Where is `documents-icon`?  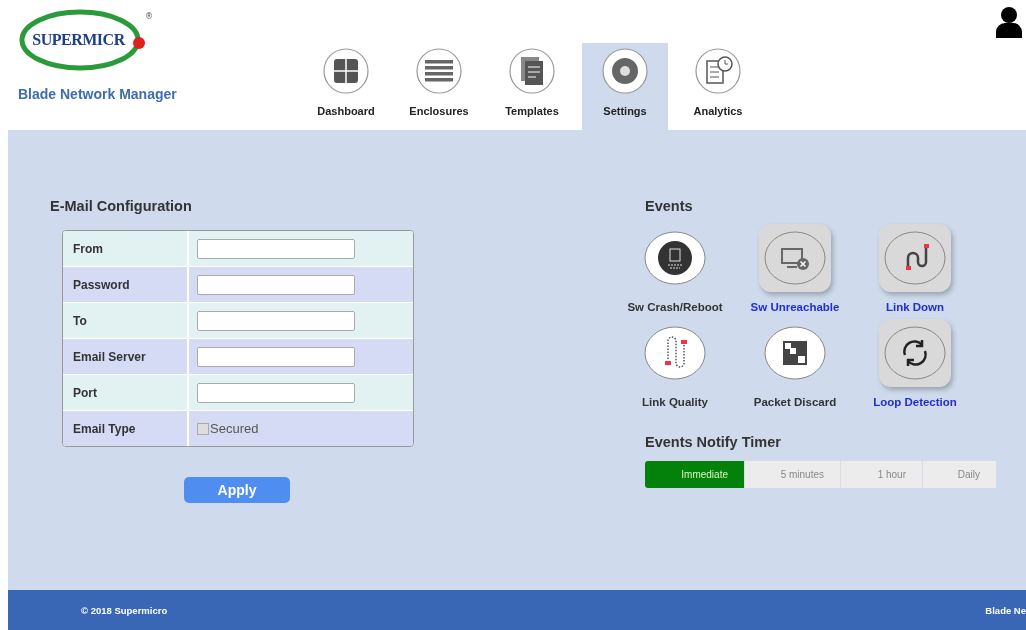
documents-icon is located at coordinates (532, 71).